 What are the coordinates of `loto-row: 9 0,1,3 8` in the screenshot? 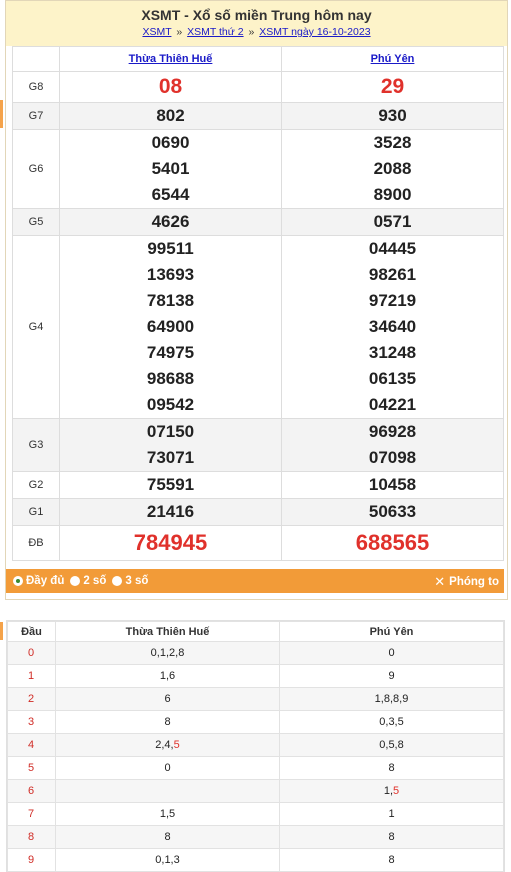 It's located at (255, 860).